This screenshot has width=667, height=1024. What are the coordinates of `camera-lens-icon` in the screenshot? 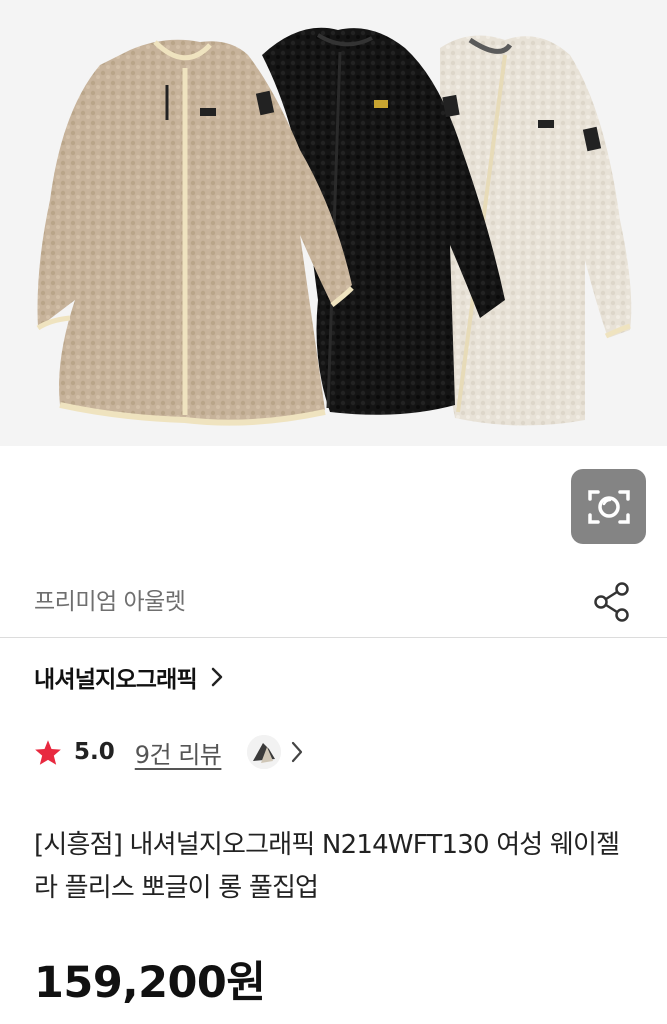 It's located at (608, 506).